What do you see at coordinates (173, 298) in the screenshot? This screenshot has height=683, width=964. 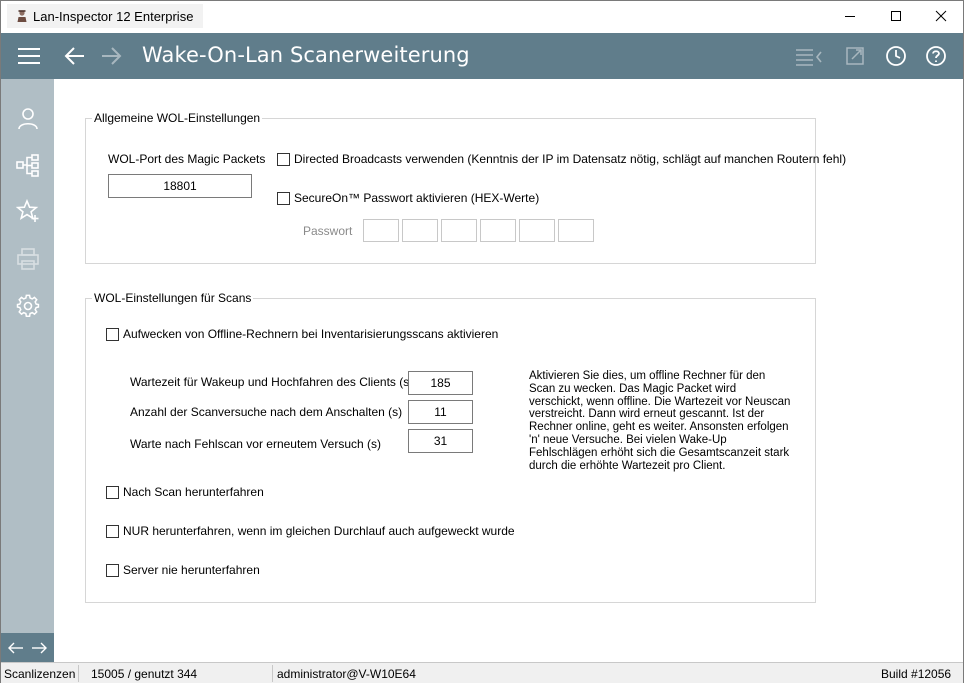 I see `scan-settings-legend: WOL-Einstellungen für Scans` at bounding box center [173, 298].